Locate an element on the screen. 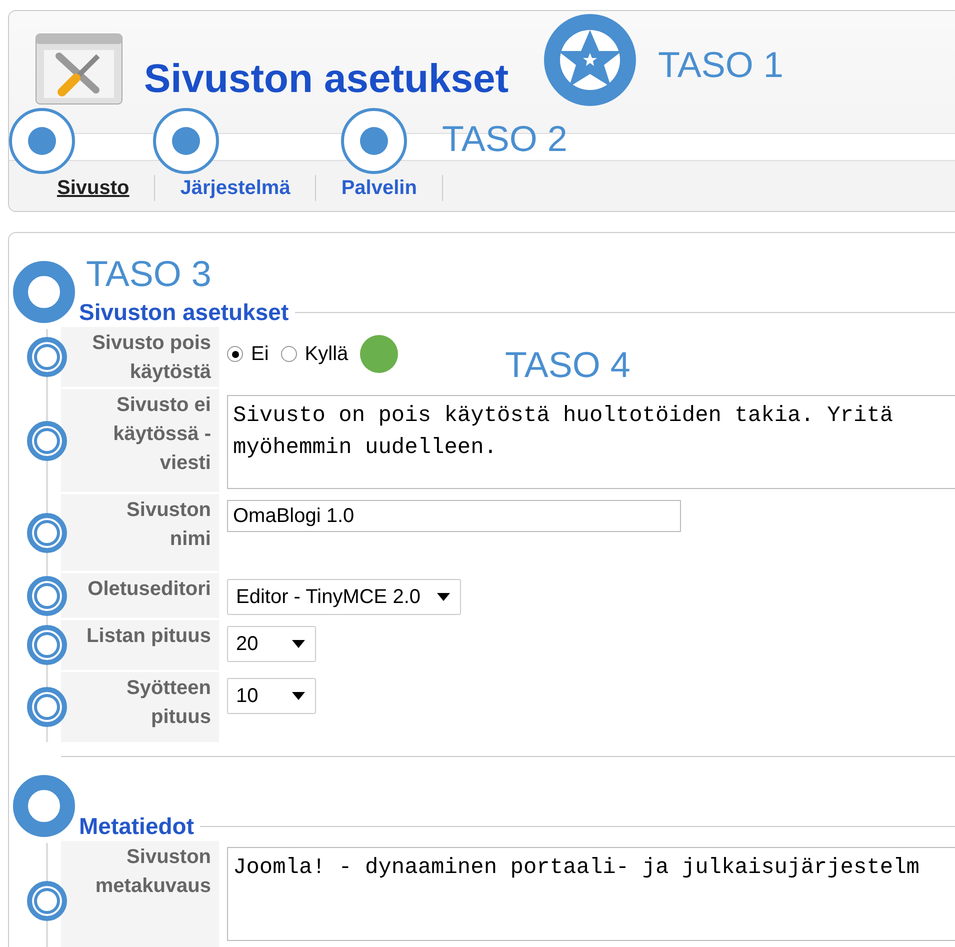 The image size is (955, 947). text-input-field: OmaBlogi 1.0 is located at coordinates (454, 516).